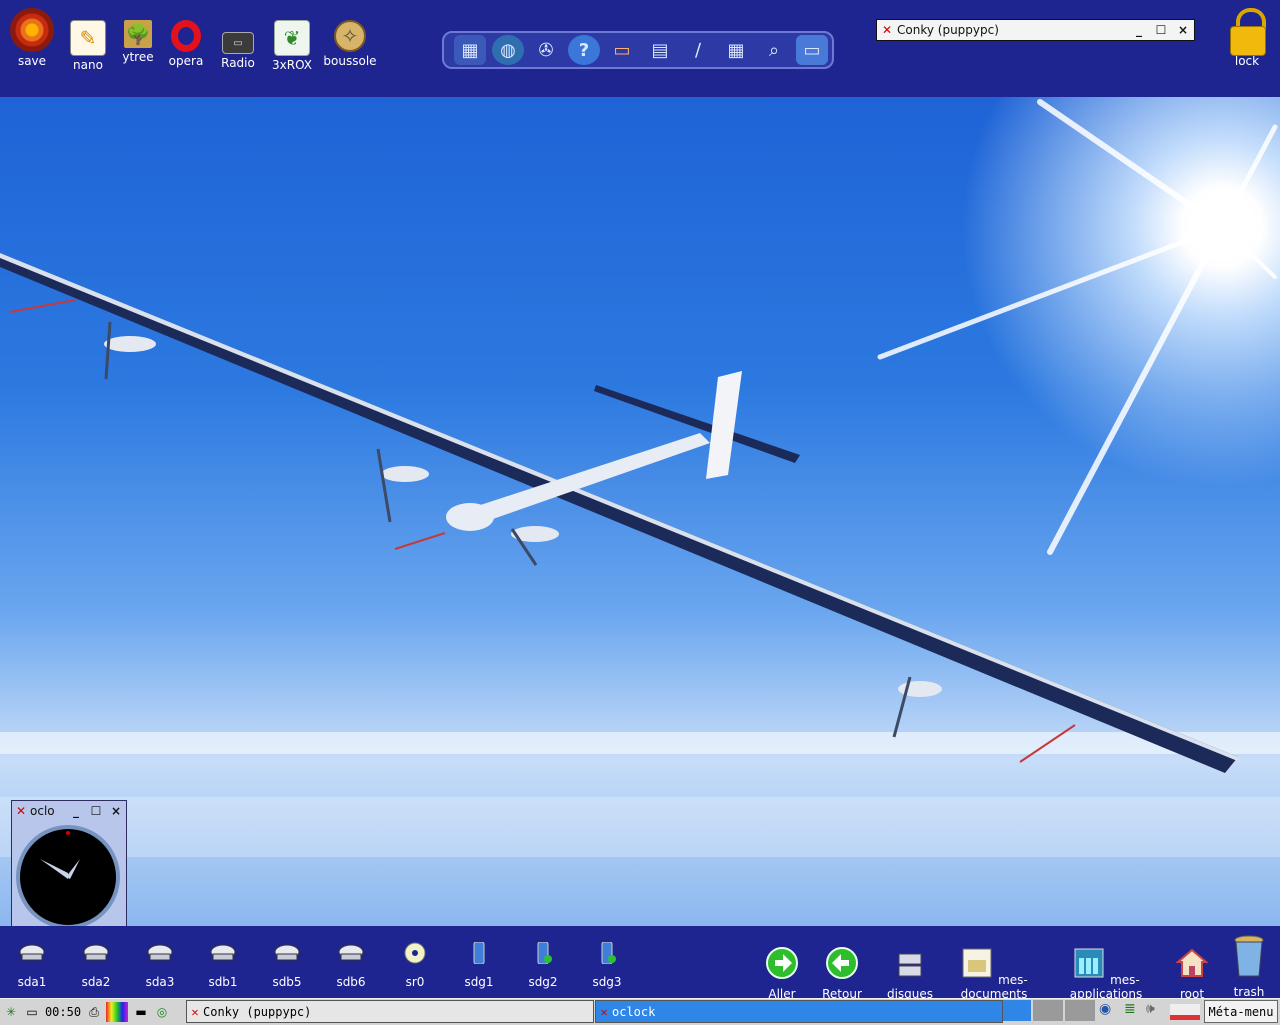 The width and height of the screenshot is (1280, 1025). I want to click on retour-button: Retour, so click(842, 973).